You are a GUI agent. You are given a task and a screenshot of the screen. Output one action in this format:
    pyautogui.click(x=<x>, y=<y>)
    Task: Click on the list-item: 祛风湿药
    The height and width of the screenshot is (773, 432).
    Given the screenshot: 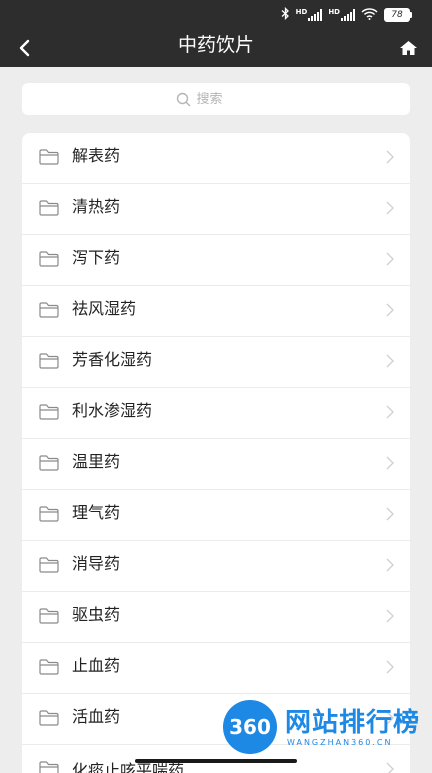 What is the action you would take?
    pyautogui.click(x=216, y=311)
    